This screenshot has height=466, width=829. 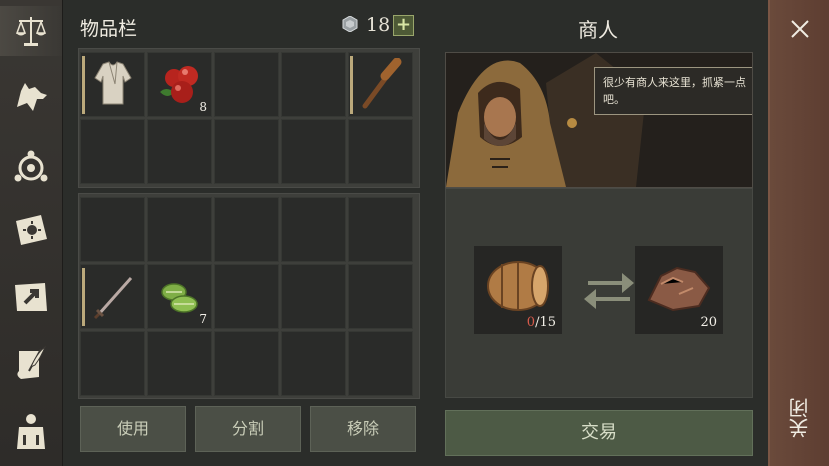 I want to click on scales-icon, so click(x=31, y=31).